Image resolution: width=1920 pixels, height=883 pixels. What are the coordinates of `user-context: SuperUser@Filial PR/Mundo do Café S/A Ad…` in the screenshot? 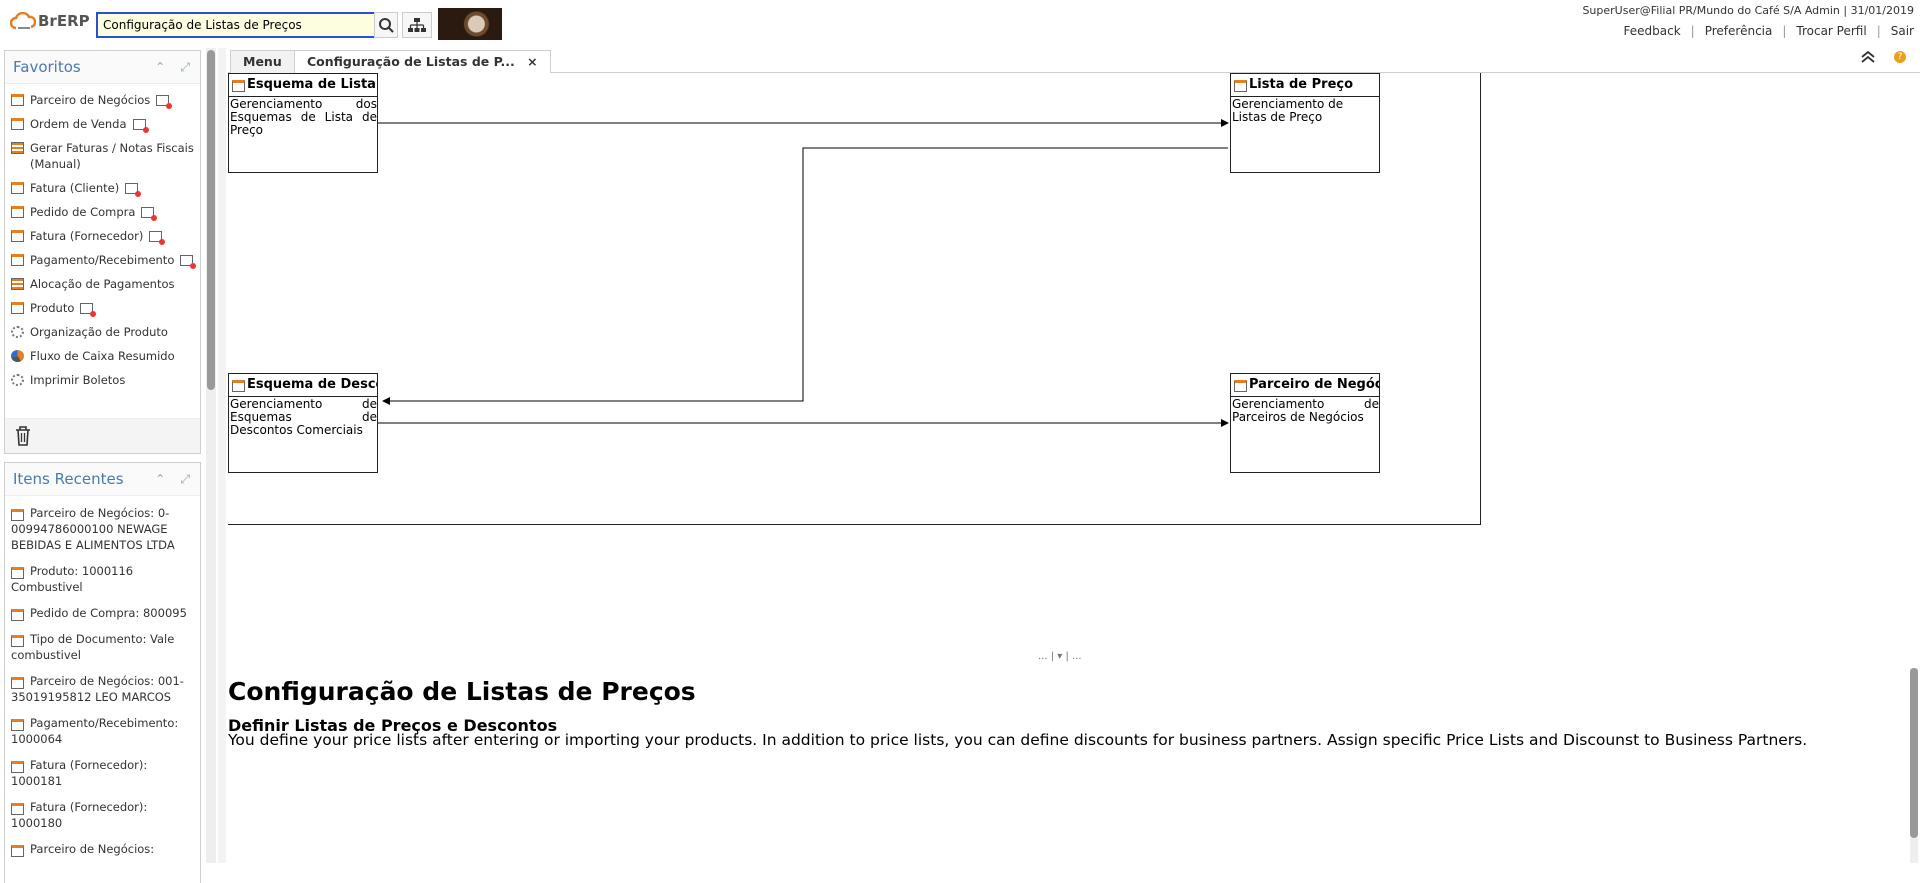 It's located at (1748, 10).